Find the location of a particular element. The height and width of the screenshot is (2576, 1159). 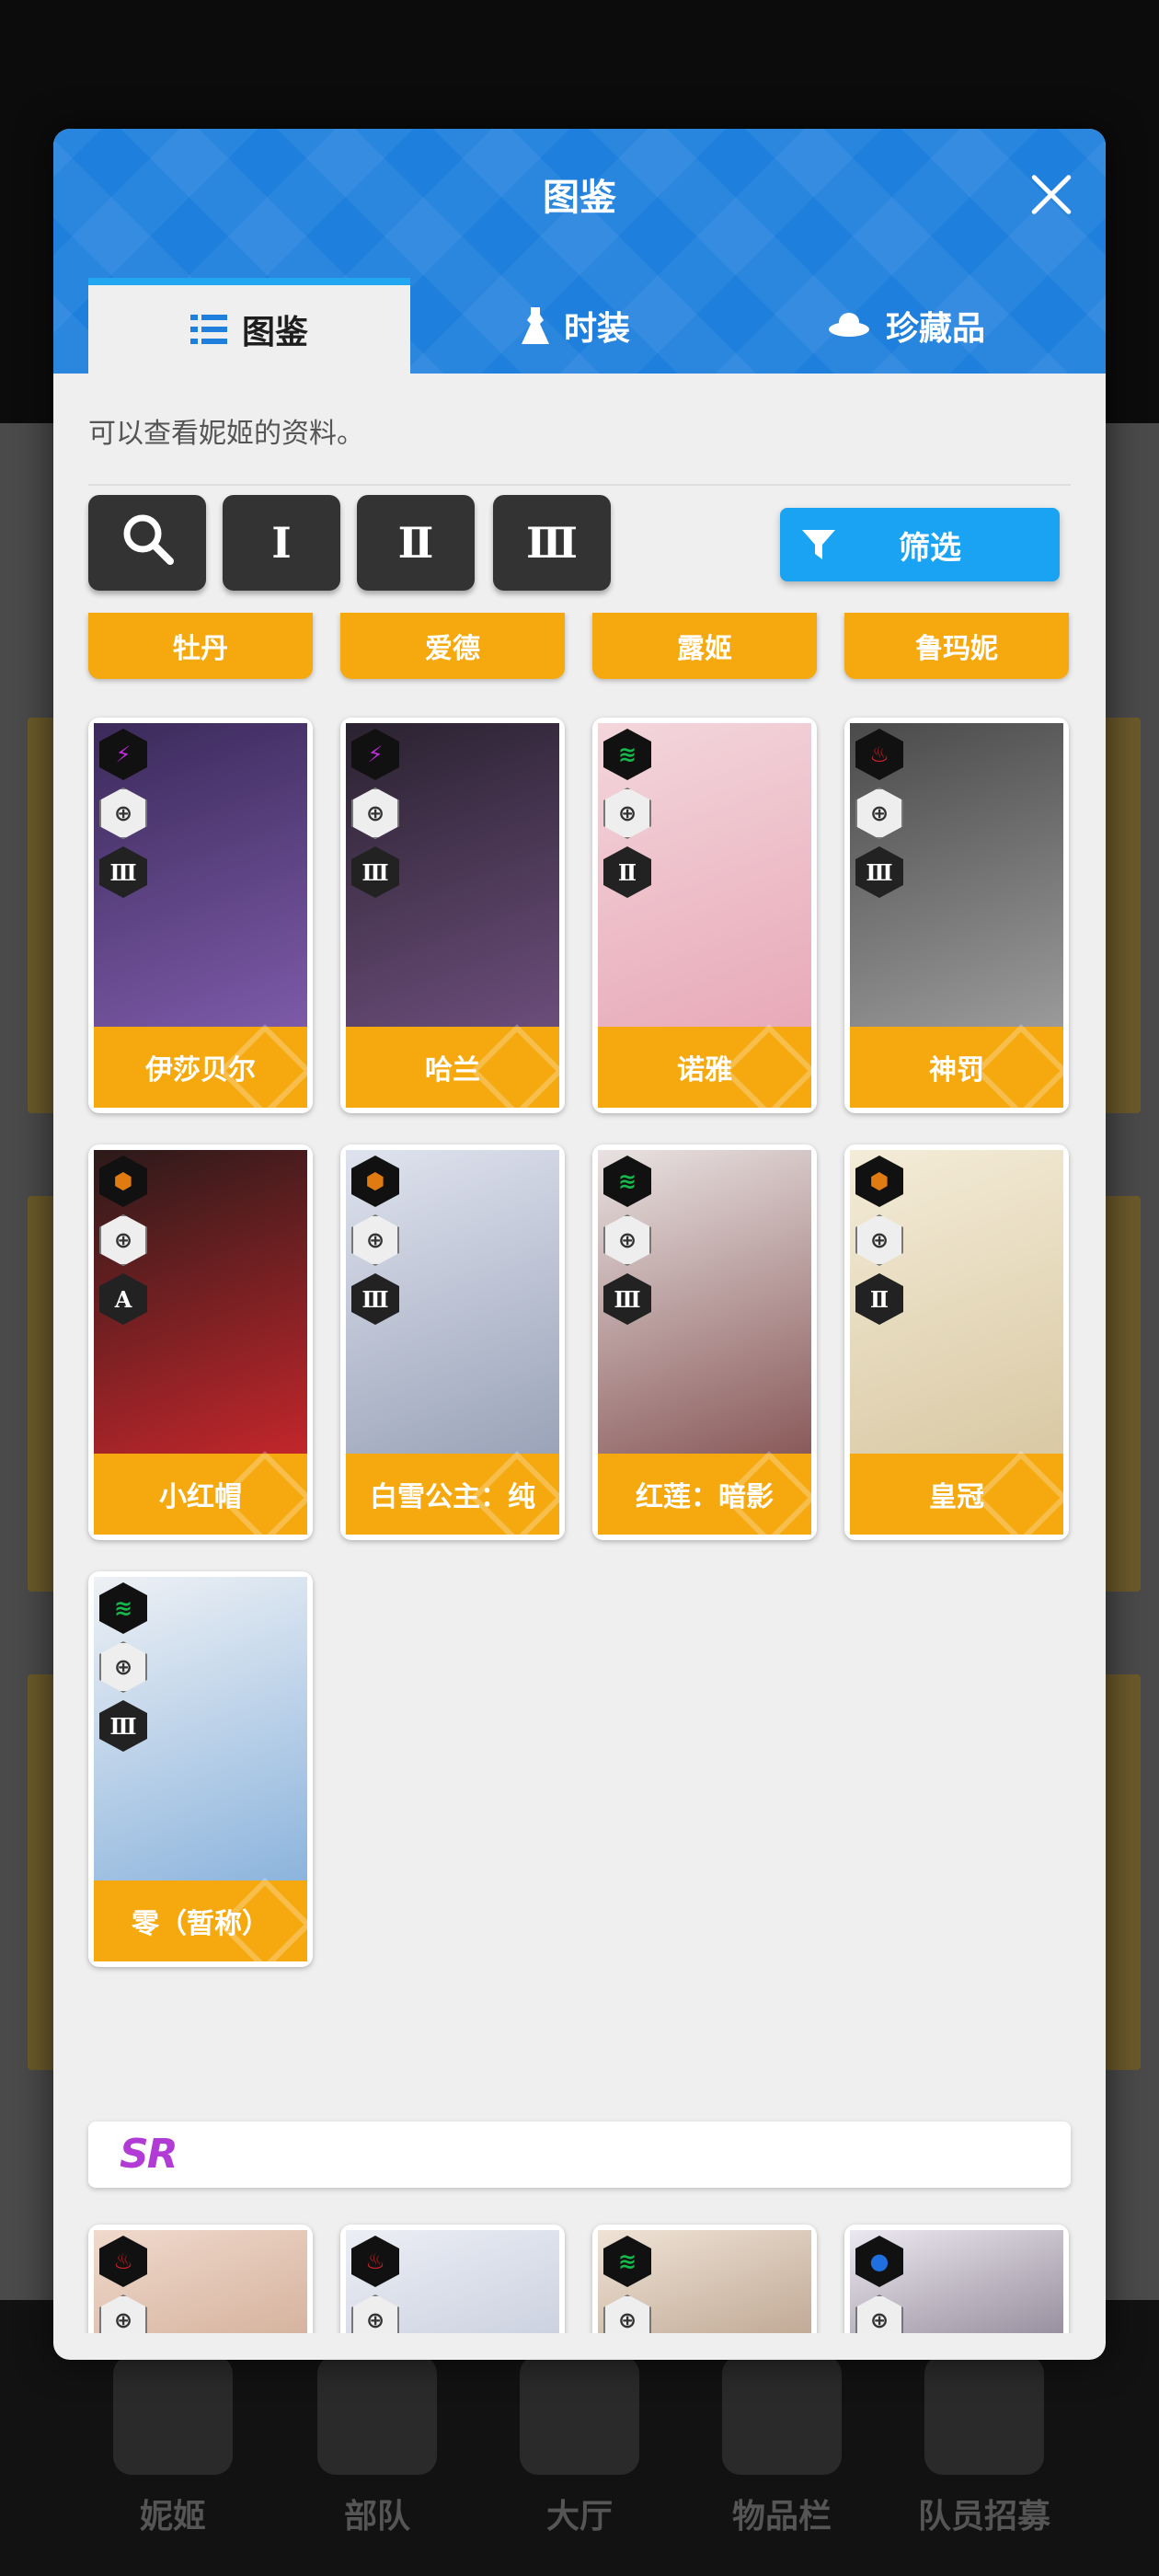

search-icon is located at coordinates (147, 543).